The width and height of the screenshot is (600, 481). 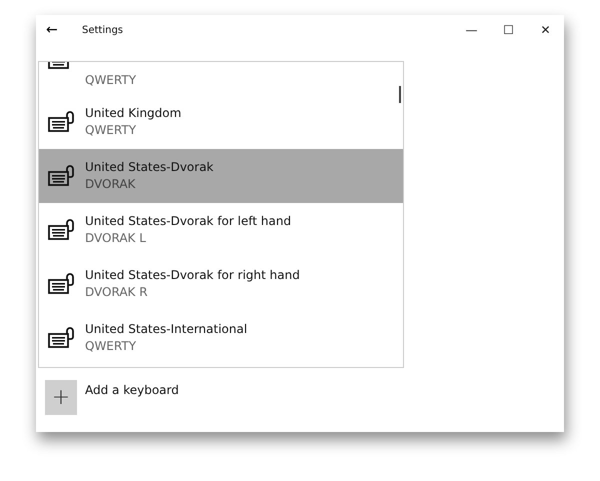 I want to click on keyboard-list-item: United States-Dvorak DVORAK, so click(x=221, y=176).